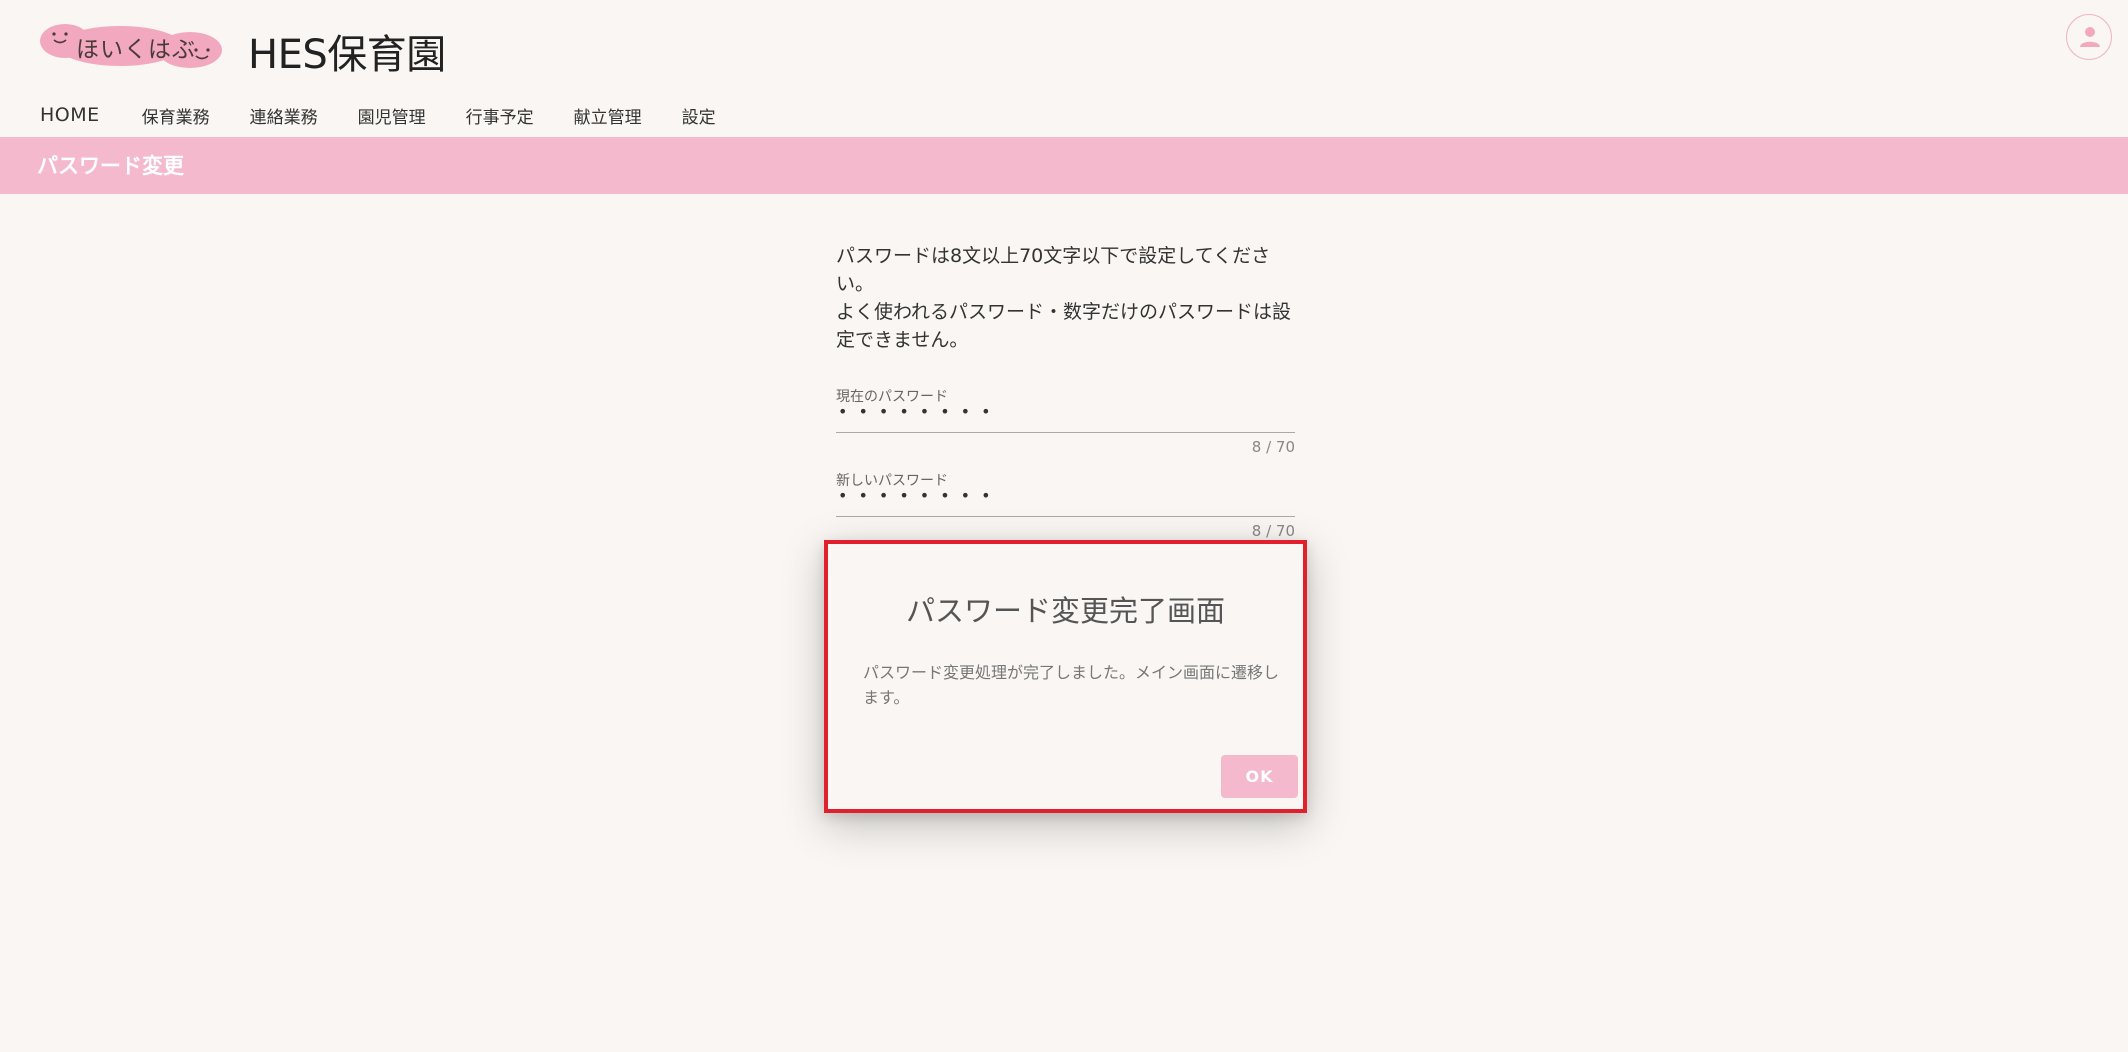 Image resolution: width=2128 pixels, height=1052 pixels. I want to click on page-title: パスワード変更, so click(110, 166).